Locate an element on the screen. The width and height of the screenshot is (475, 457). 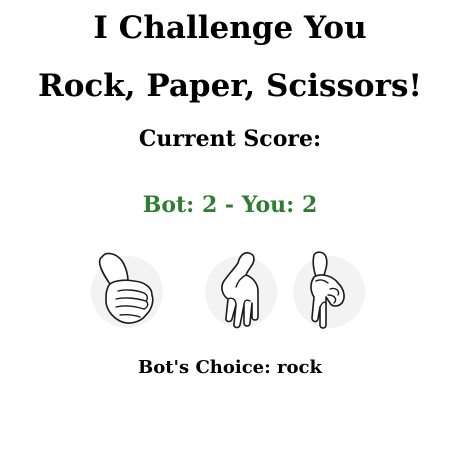
paper-button is located at coordinates (241, 289).